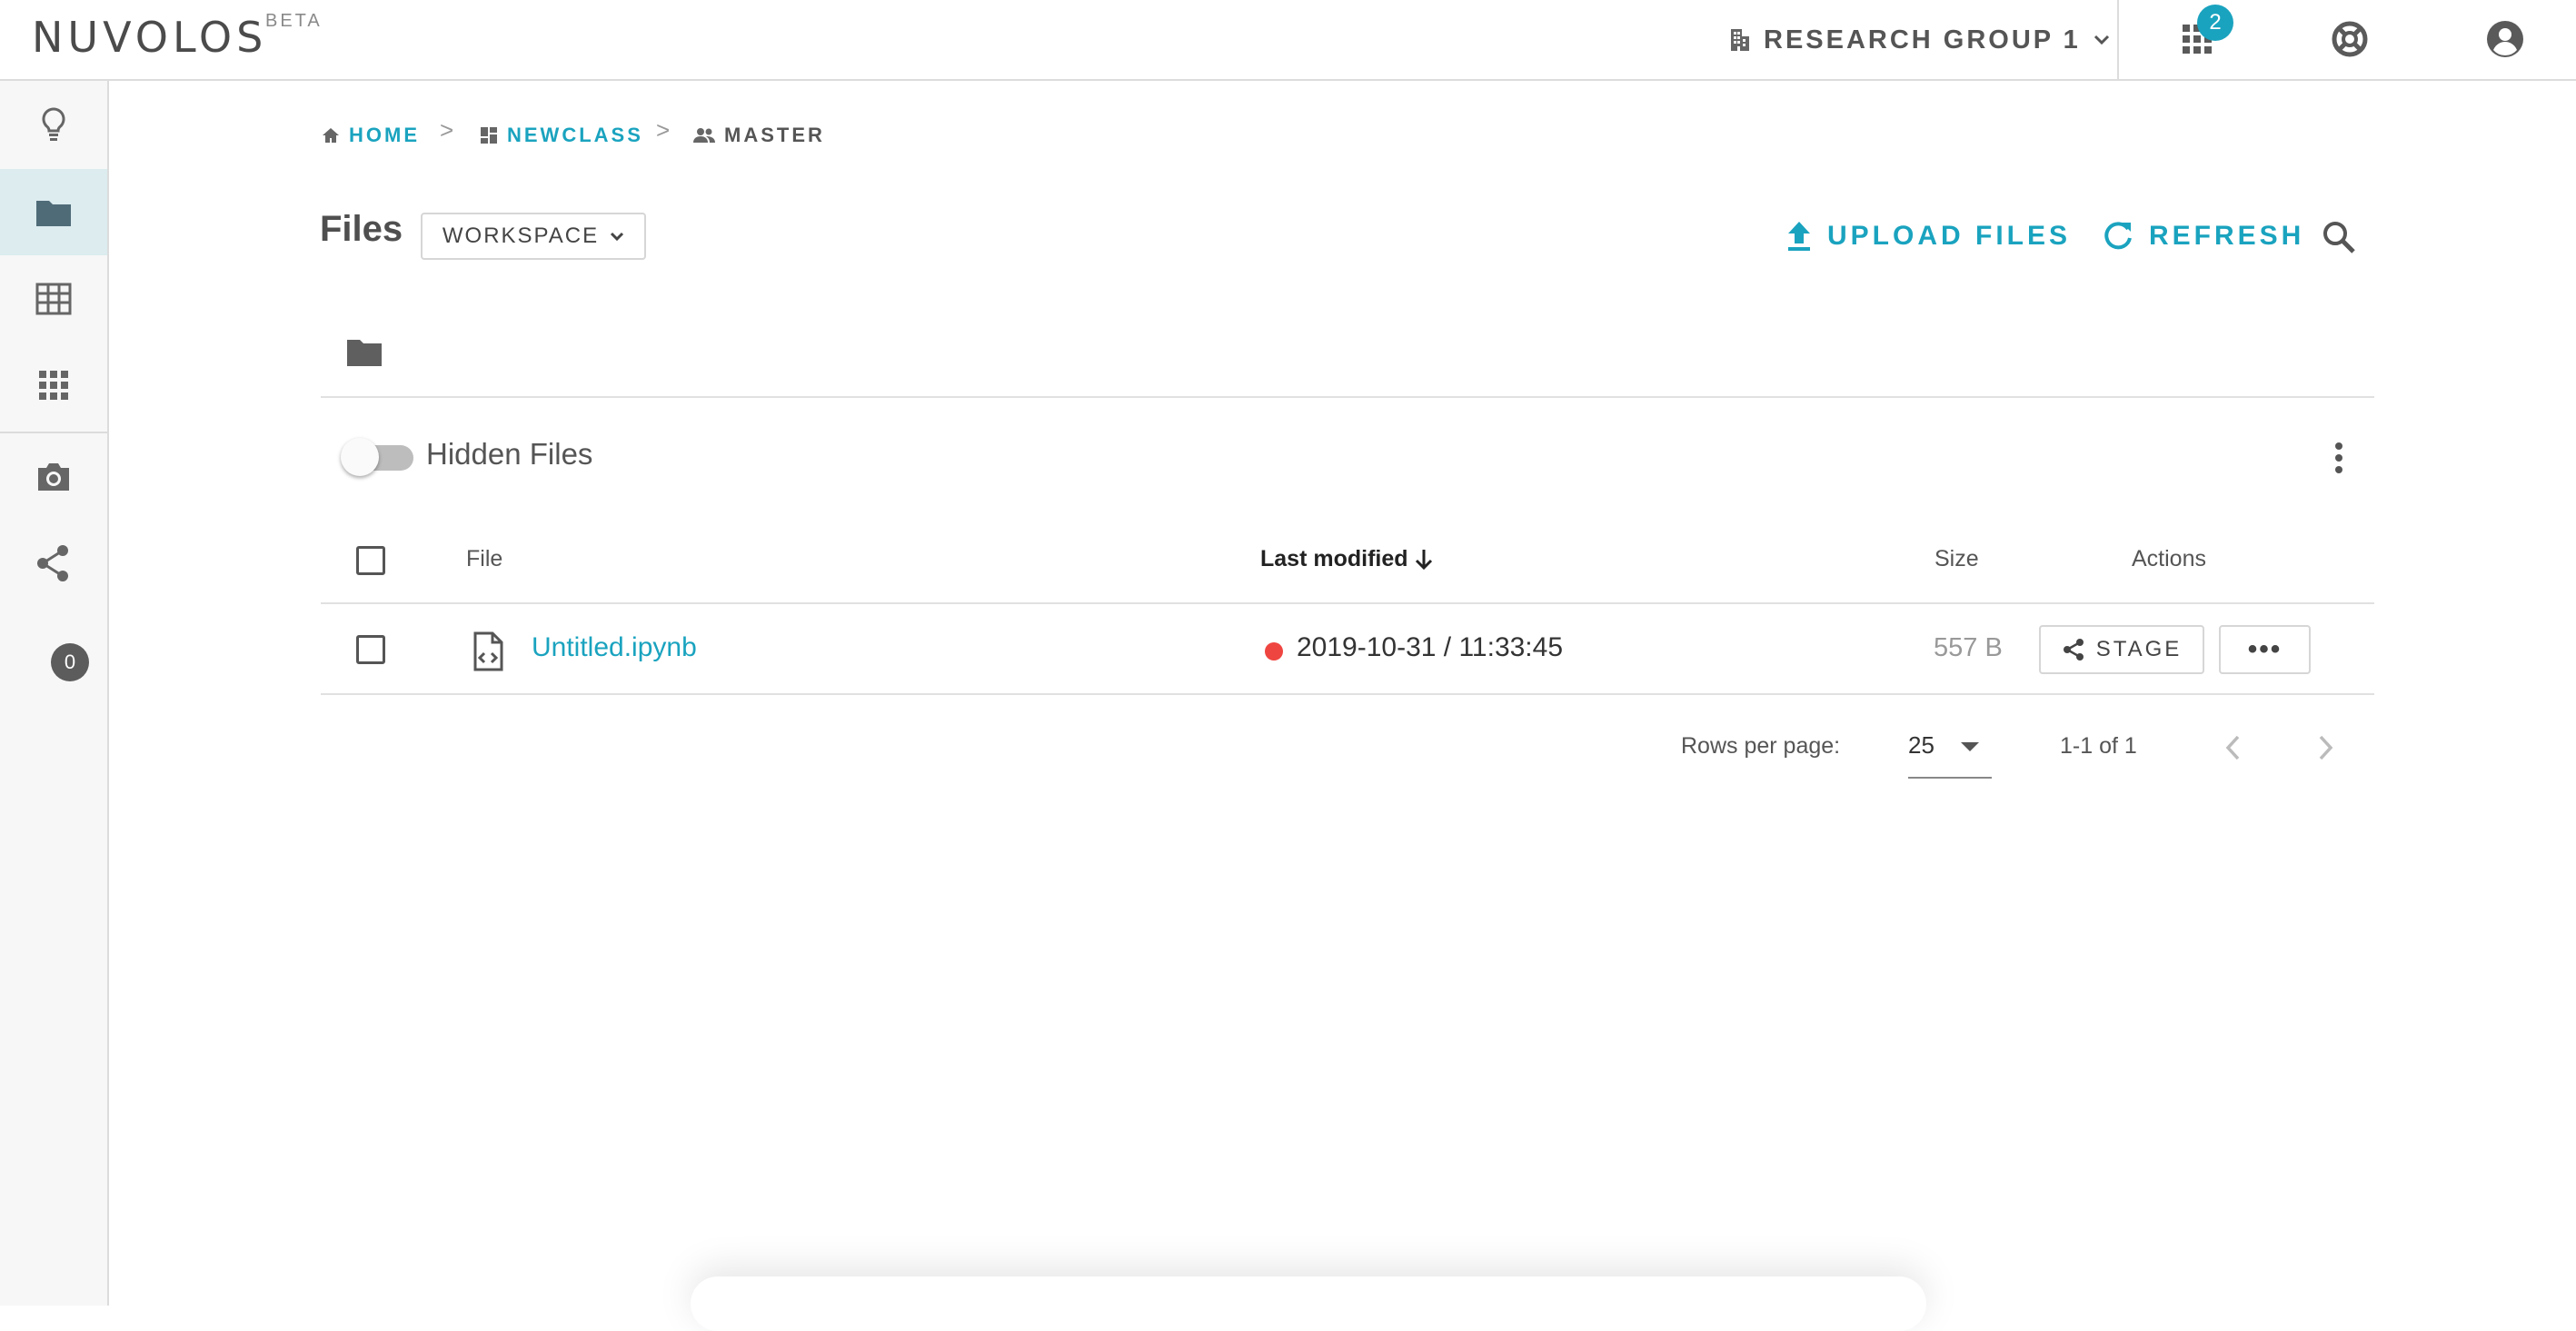 The image size is (2576, 1331). Describe the element at coordinates (510, 454) in the screenshot. I see `hidden-files-label: Hidden Files` at that location.